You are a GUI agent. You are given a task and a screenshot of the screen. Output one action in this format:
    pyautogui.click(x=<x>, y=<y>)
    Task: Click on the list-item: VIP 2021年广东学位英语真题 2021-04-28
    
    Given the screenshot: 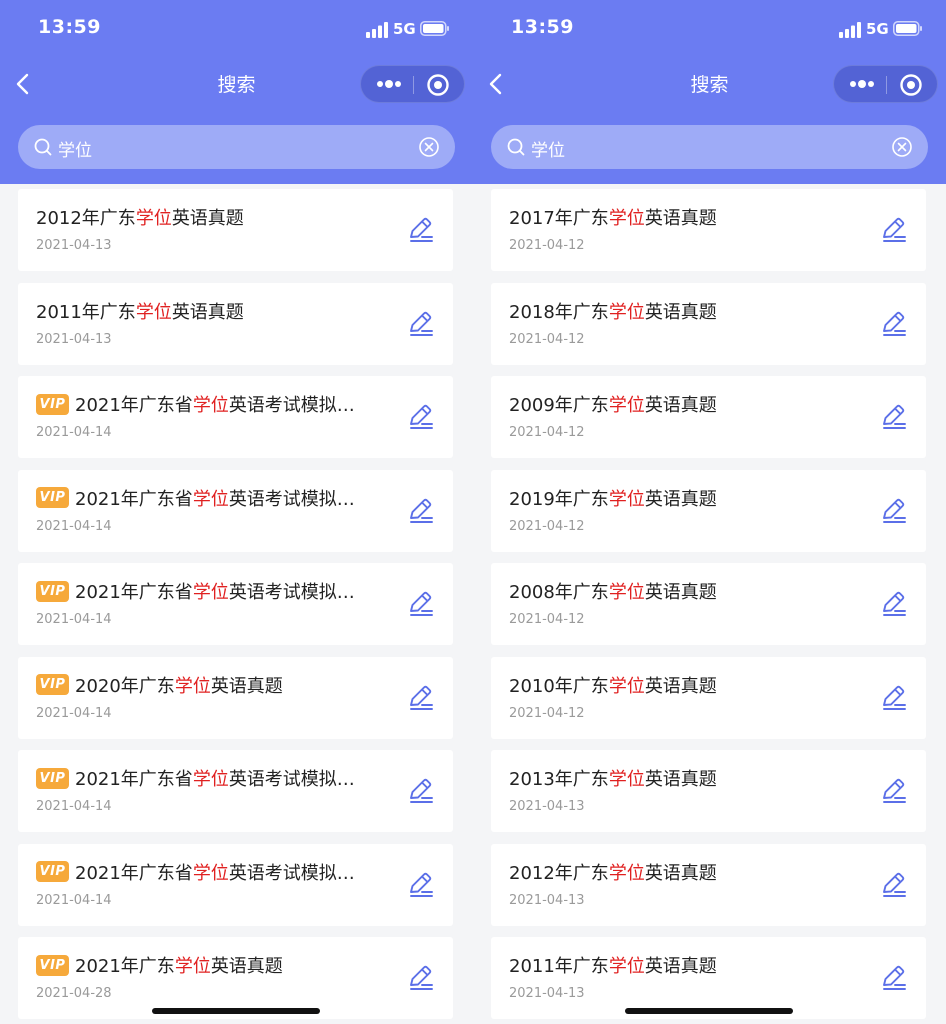 What is the action you would take?
    pyautogui.click(x=235, y=978)
    